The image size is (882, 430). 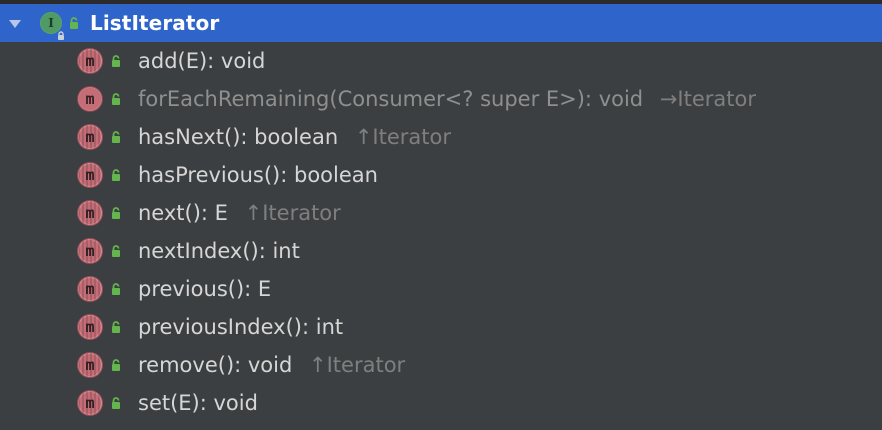 I want to click on member-text: nextIndex(): int, so click(x=219, y=250).